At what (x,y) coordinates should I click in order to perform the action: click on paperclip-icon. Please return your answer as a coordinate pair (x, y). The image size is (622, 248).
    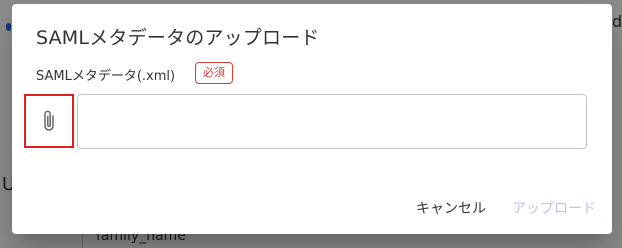
    Looking at the image, I should click on (49, 120).